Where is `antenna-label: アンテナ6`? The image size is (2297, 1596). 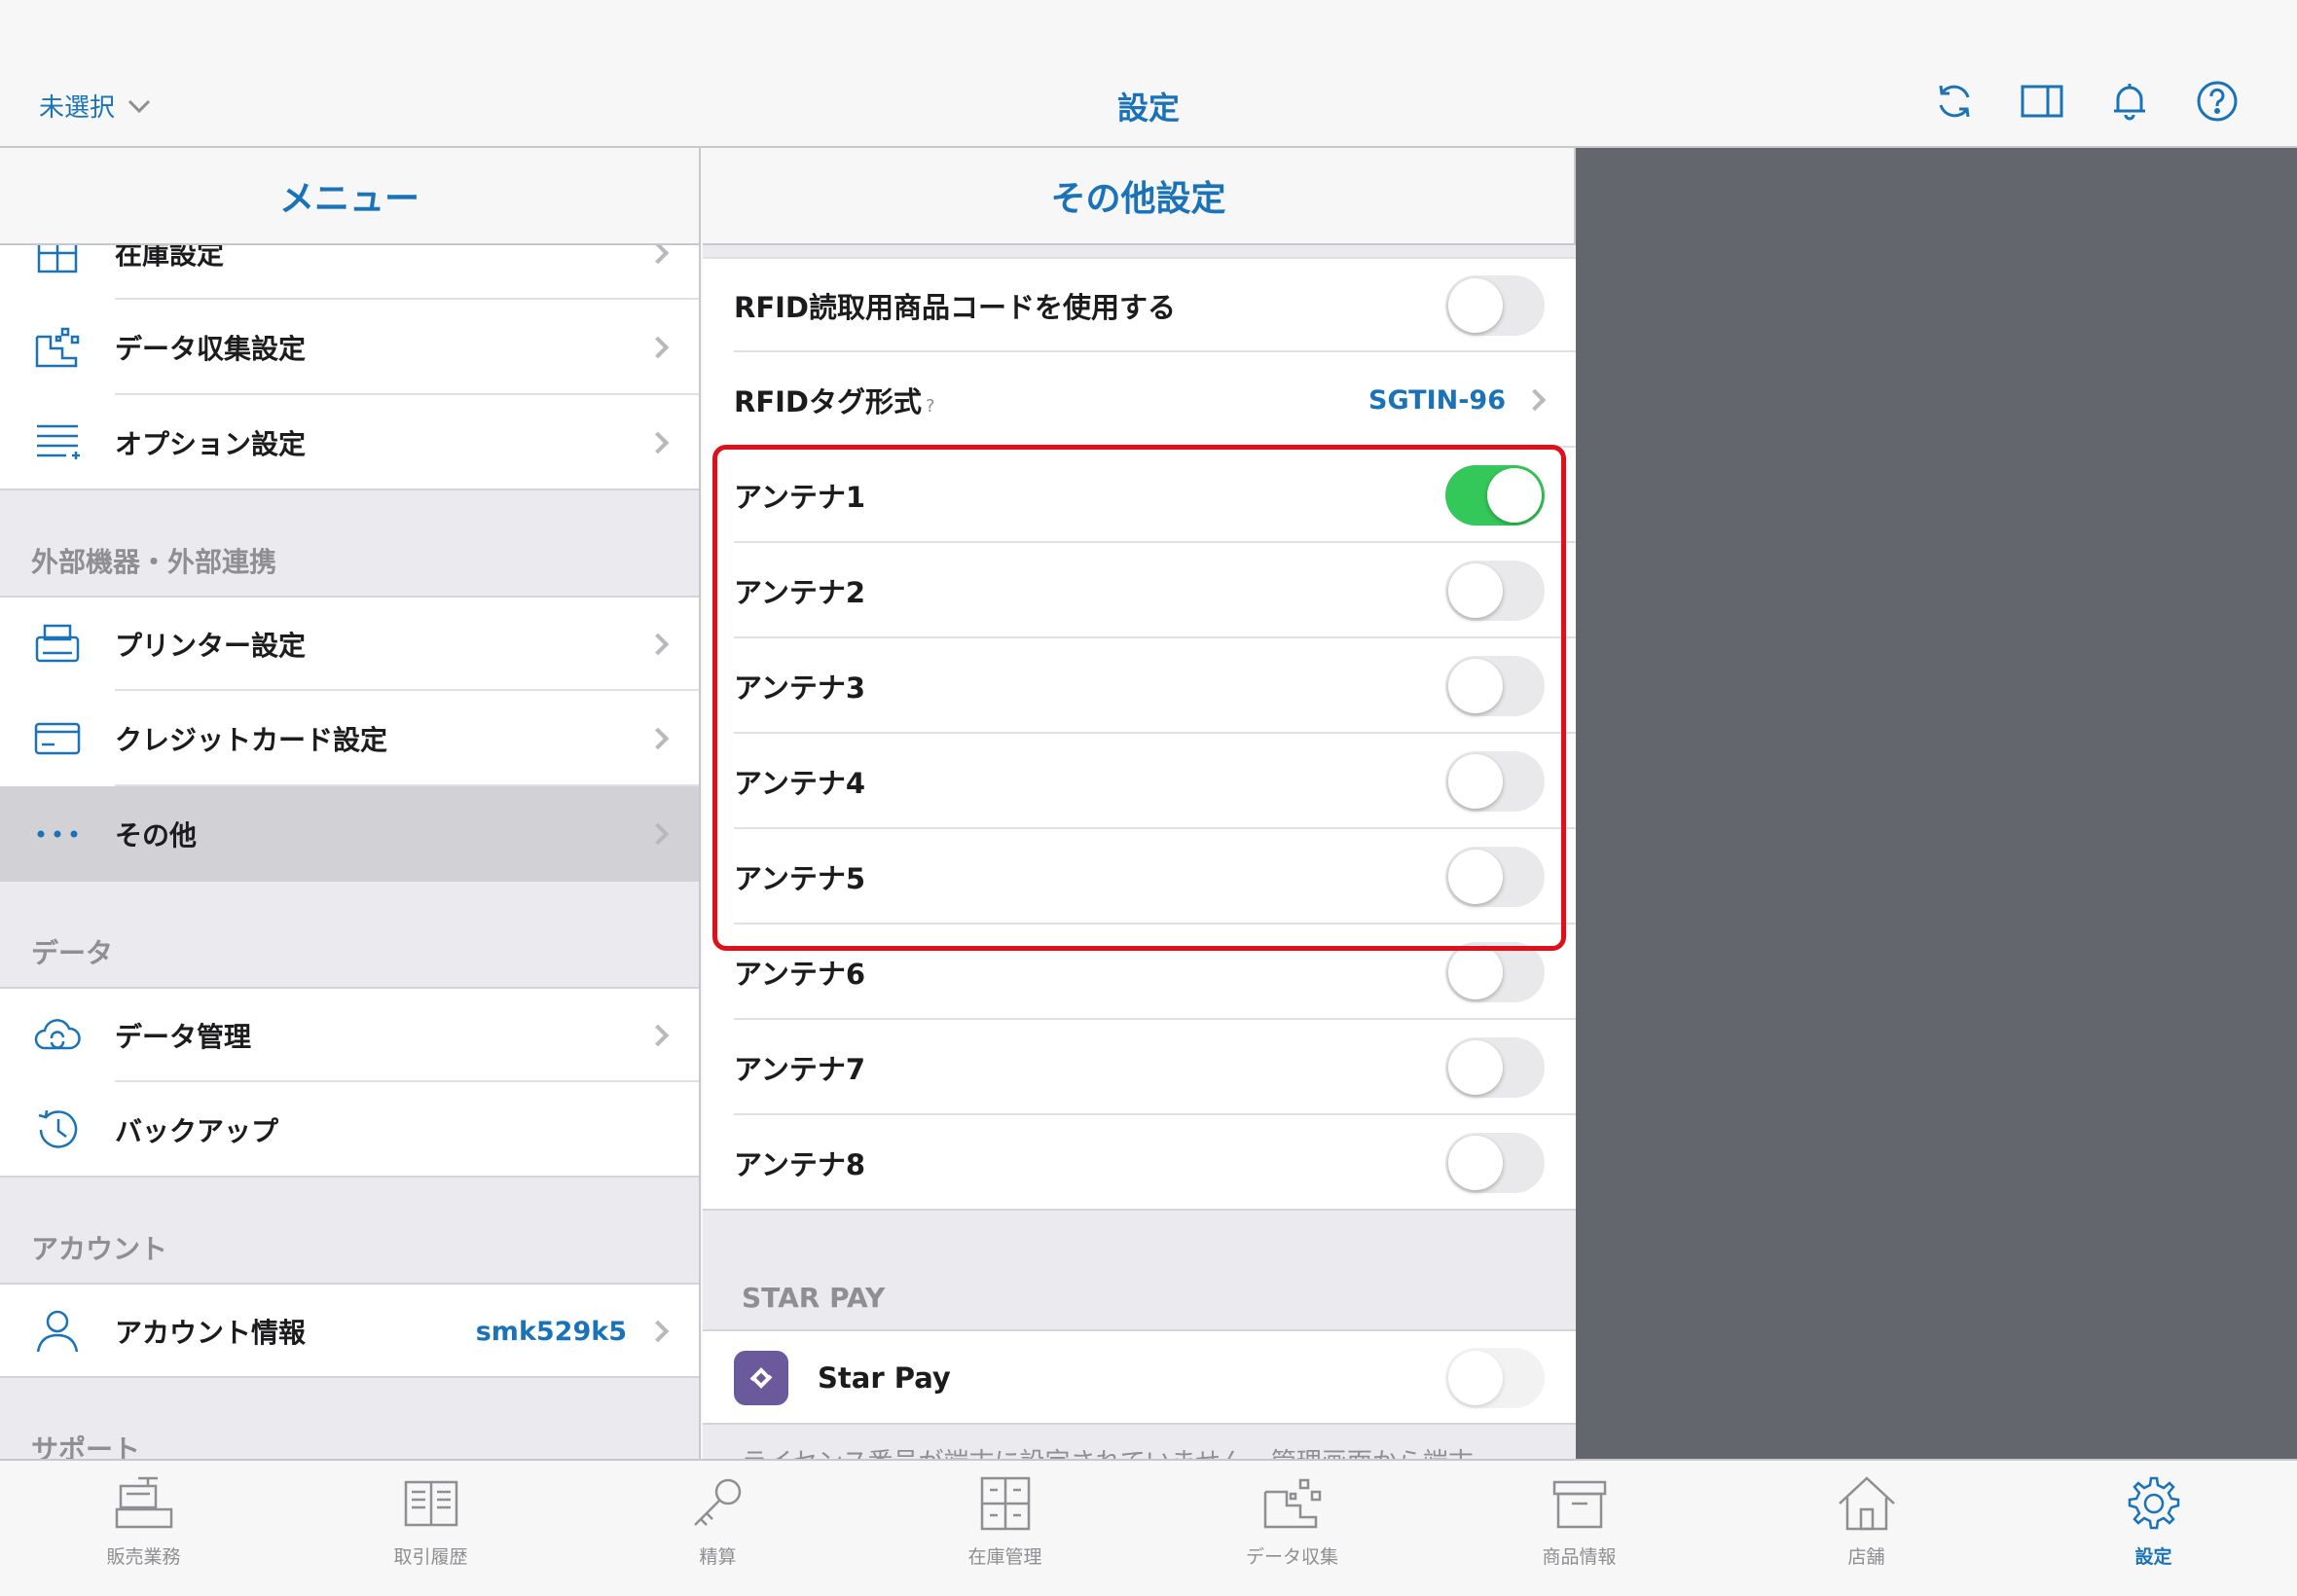
antenna-label: アンテナ6 is located at coordinates (800, 974).